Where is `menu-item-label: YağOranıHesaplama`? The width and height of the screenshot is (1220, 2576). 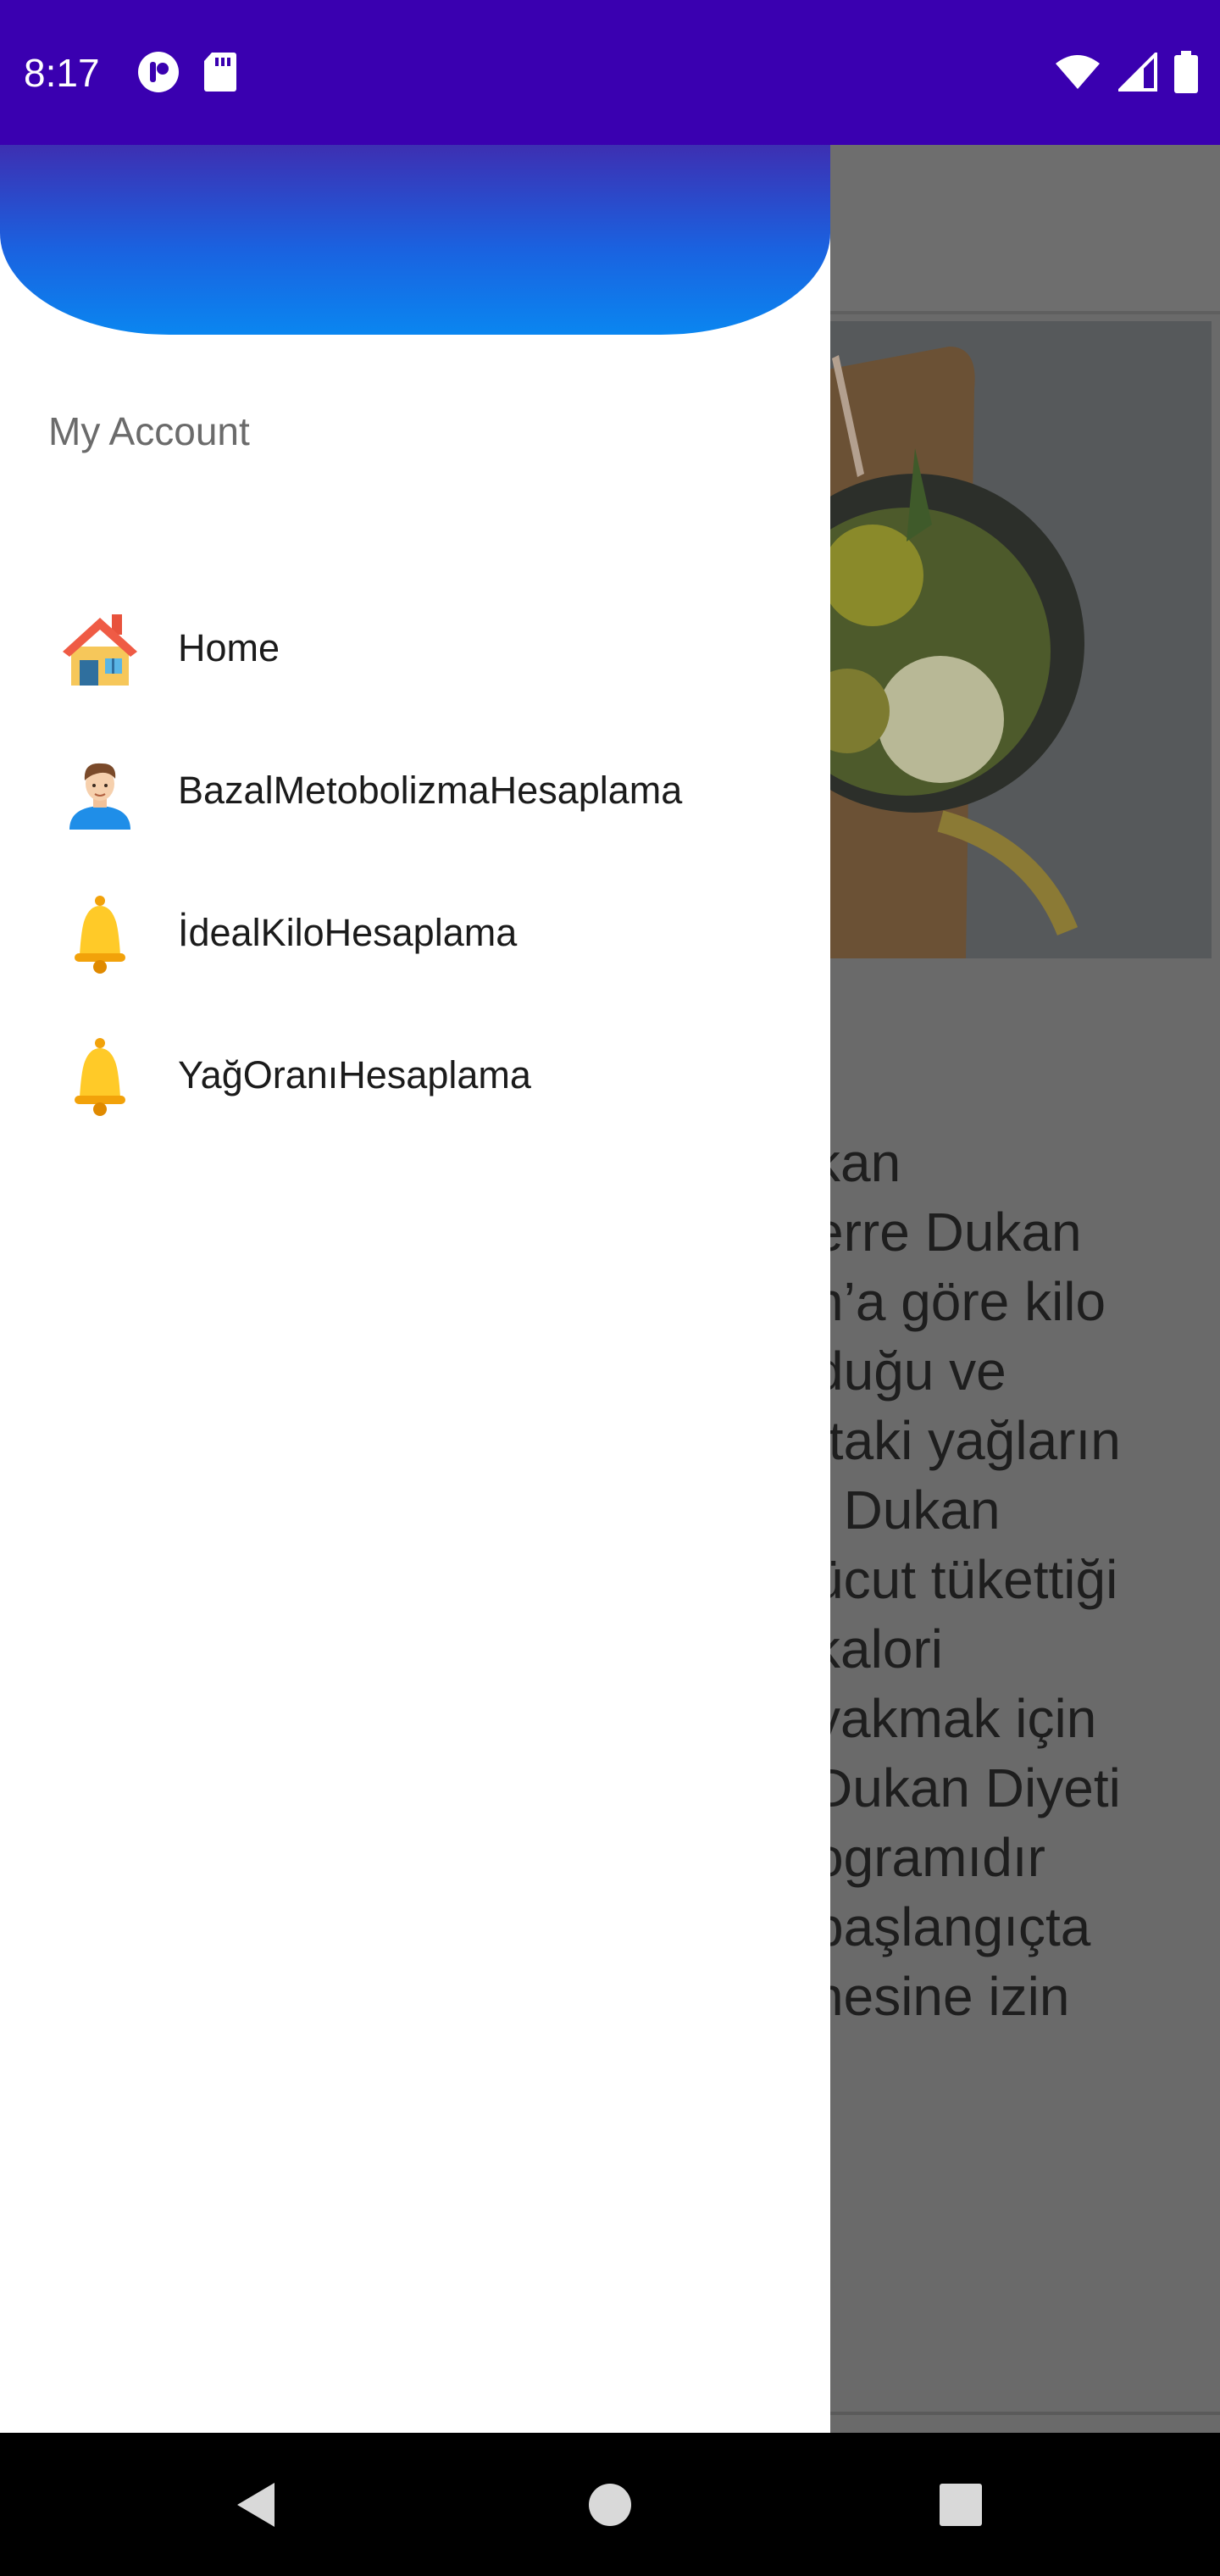
menu-item-label: YağOranıHesaplama is located at coordinates (354, 1074).